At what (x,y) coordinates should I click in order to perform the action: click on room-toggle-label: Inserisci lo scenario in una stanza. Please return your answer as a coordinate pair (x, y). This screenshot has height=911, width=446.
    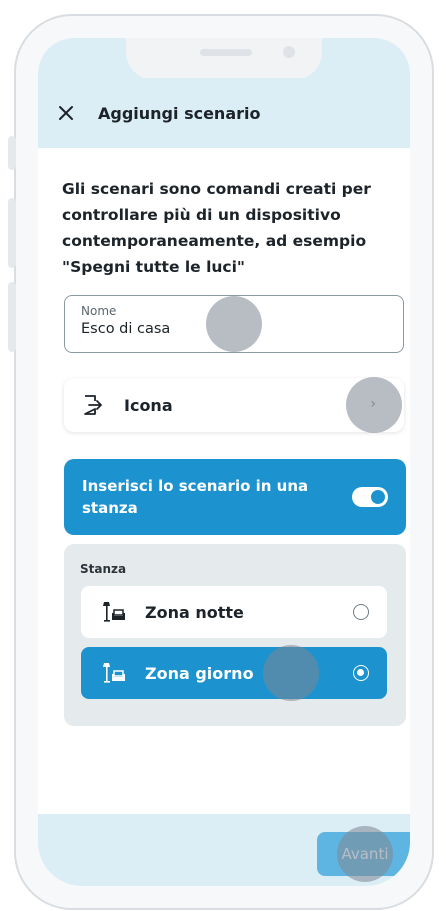
    Looking at the image, I should click on (195, 497).